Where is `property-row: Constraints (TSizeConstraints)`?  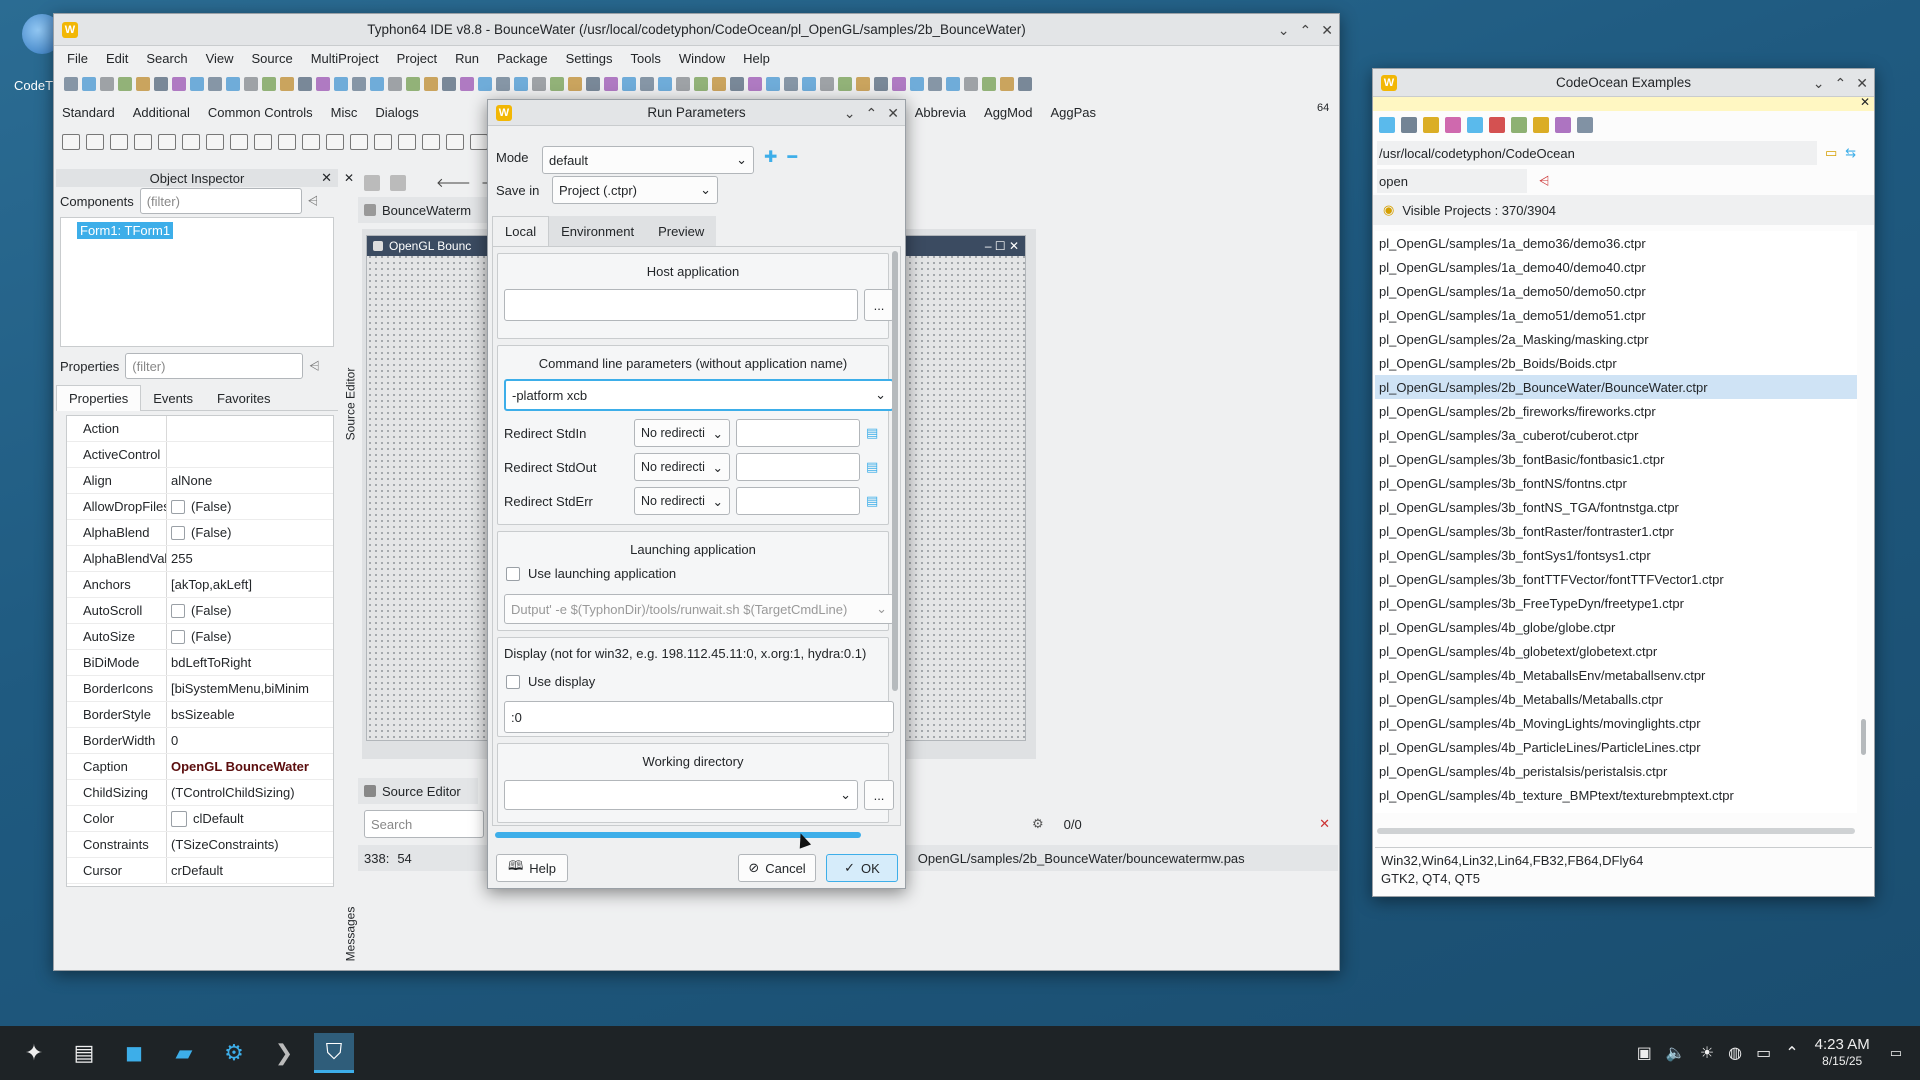 property-row: Constraints (TSizeConstraints) is located at coordinates (200, 845).